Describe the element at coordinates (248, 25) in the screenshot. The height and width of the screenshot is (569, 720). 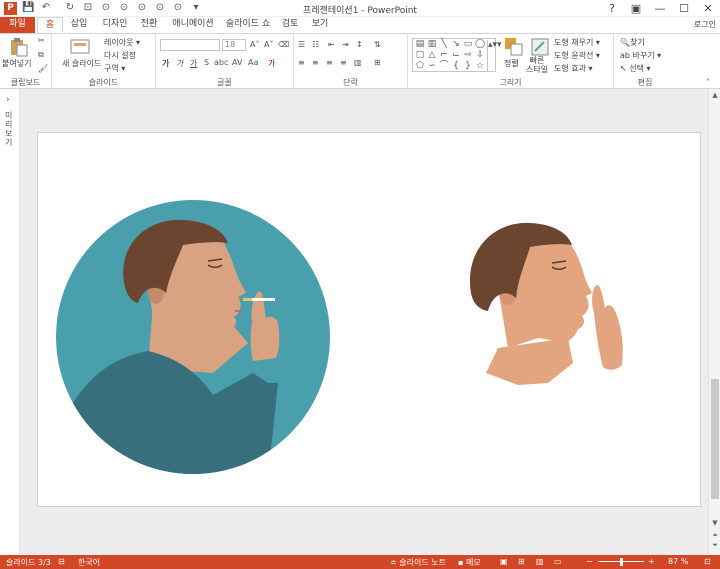
I see `tab-slideshow: 슬라이드 쇼` at that location.